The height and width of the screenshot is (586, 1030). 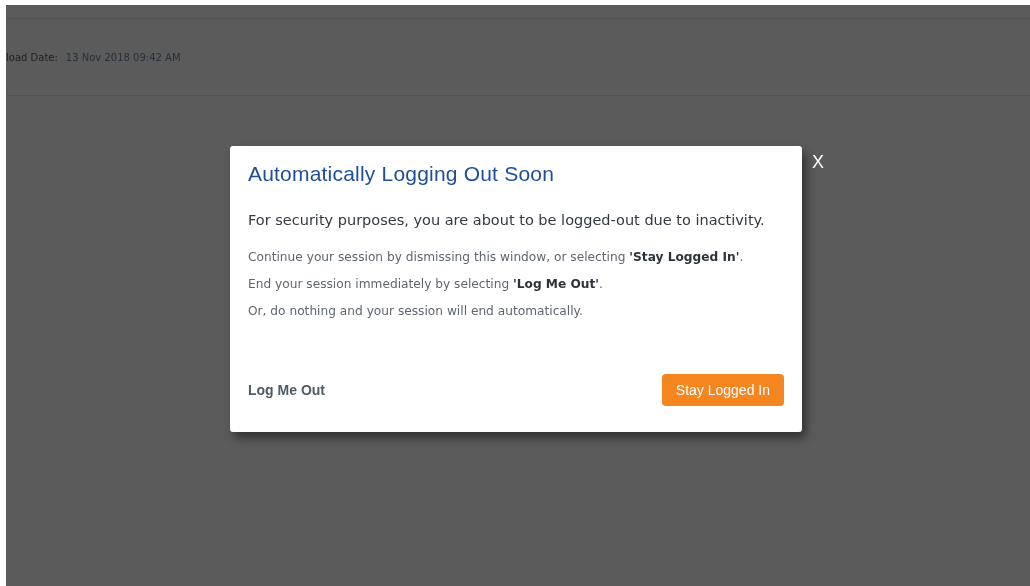 I want to click on close-button: X, so click(x=818, y=162).